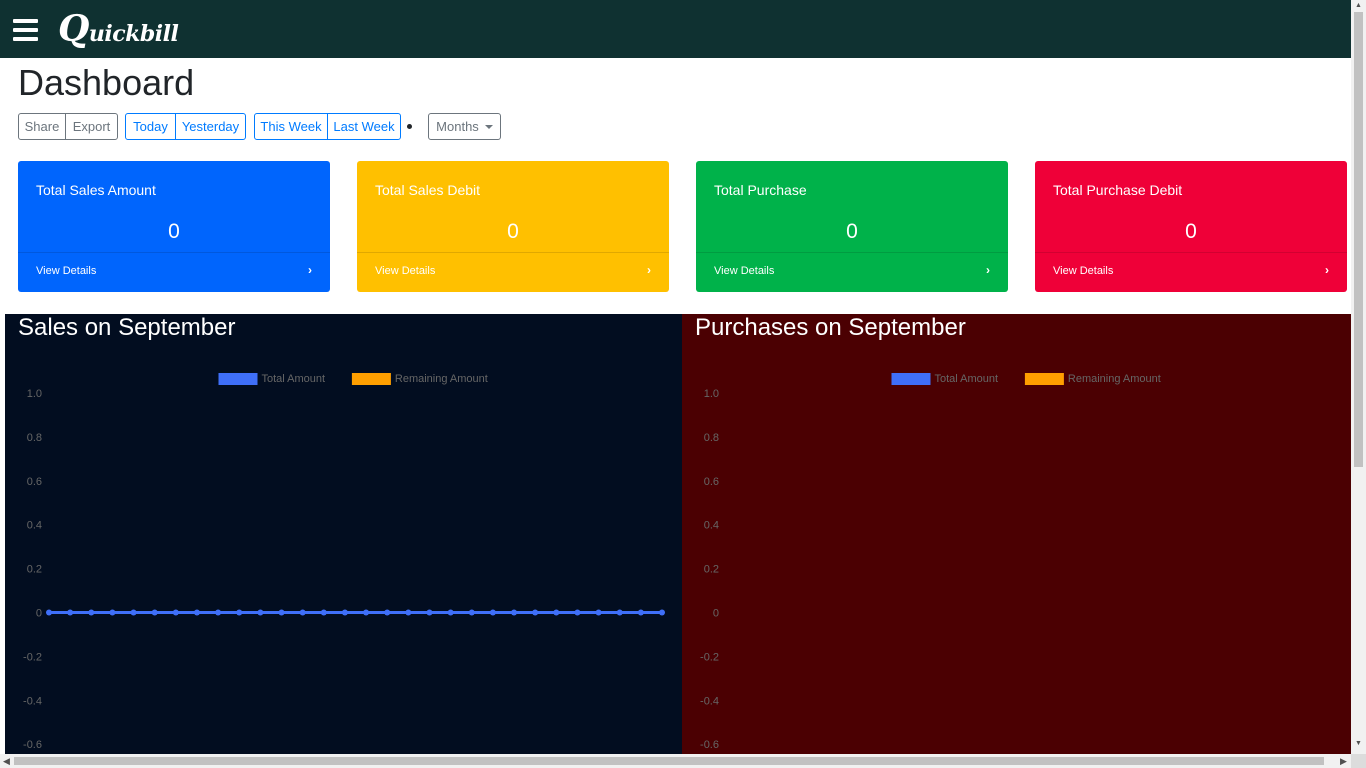  I want to click on months-dropdown: Months, so click(464, 126).